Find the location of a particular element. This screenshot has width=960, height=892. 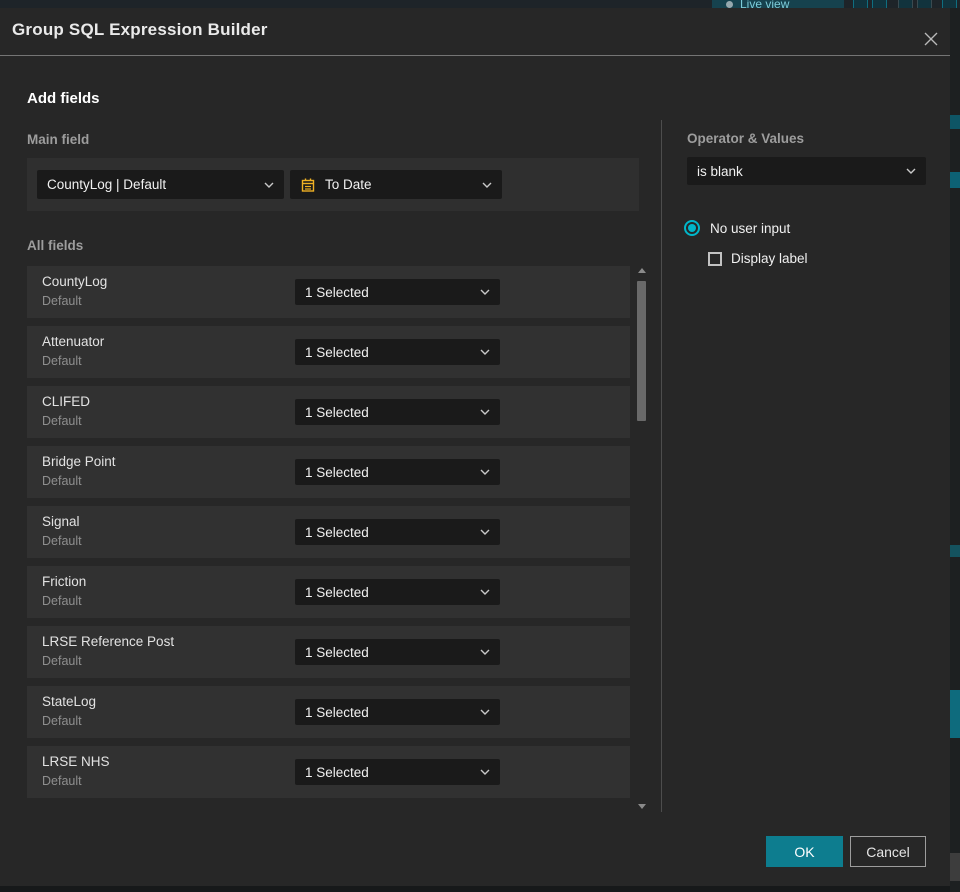

field-name: CLIFED is located at coordinates (66, 401).